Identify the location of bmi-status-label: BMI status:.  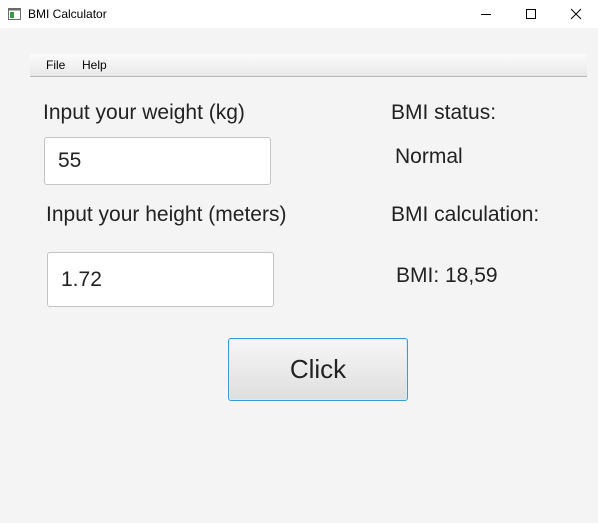
(444, 112).